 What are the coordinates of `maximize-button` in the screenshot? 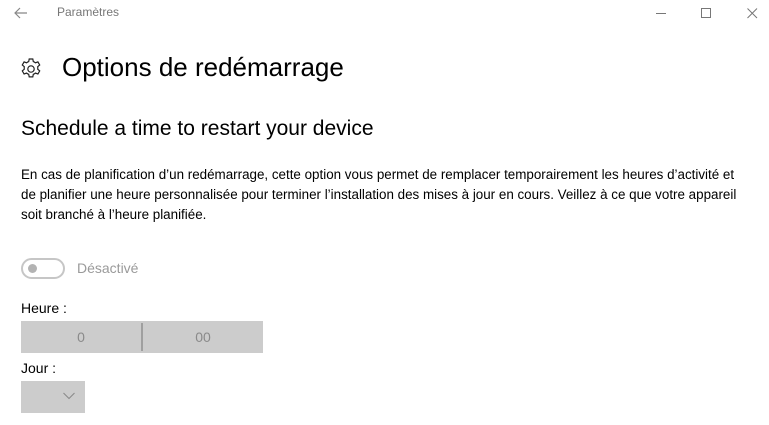 It's located at (706, 13).